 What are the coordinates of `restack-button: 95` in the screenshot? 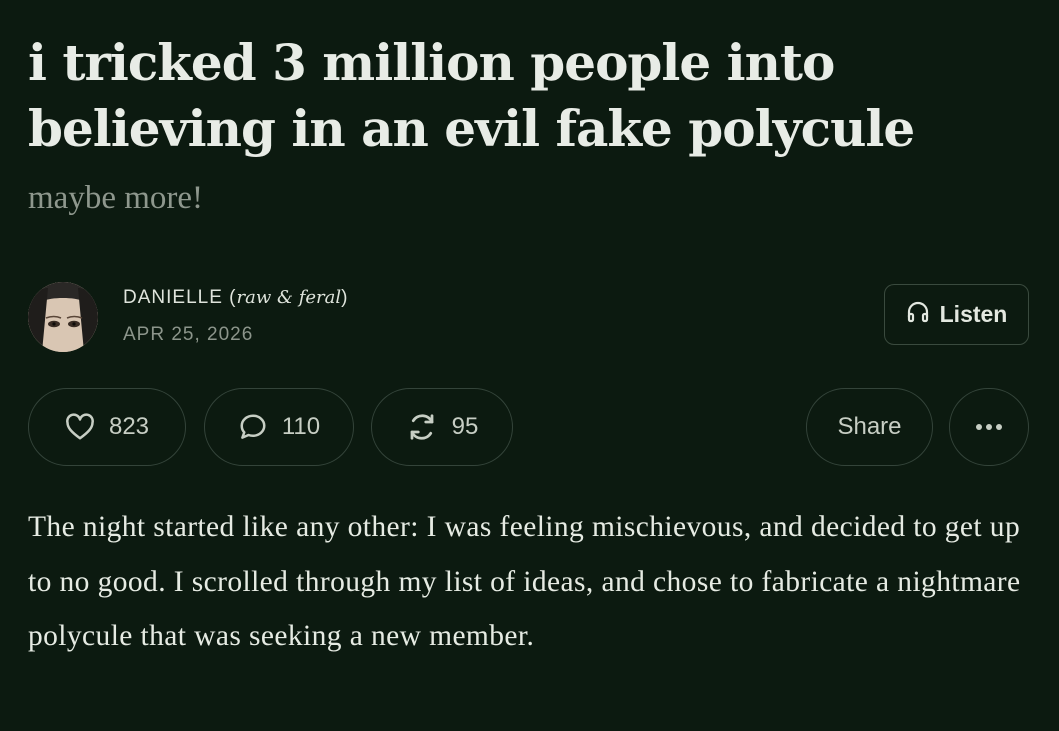 It's located at (442, 427).